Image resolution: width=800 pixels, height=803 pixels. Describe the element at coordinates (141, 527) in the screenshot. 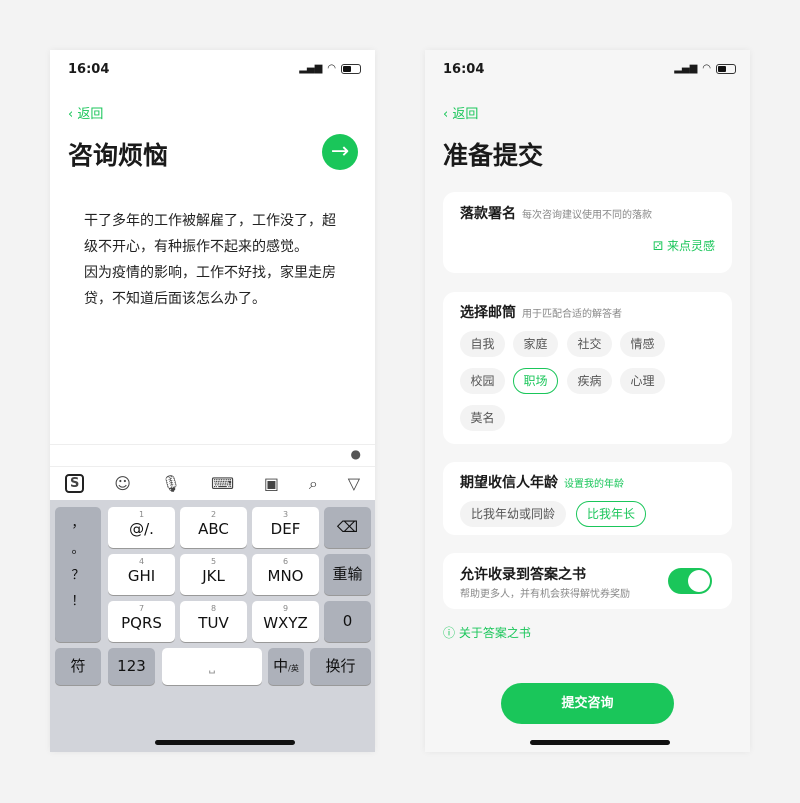

I see `key-1: 1 @/.` at that location.